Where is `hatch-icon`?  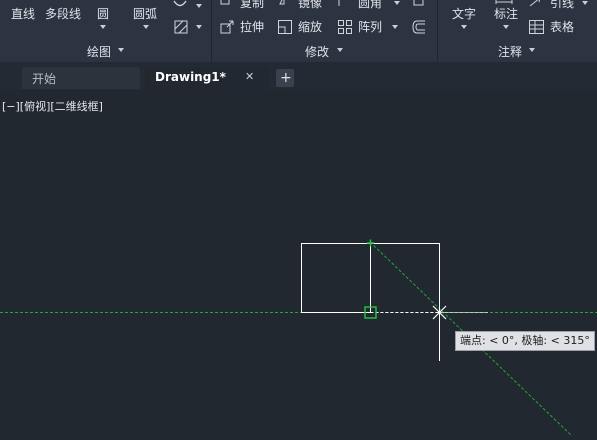 hatch-icon is located at coordinates (181, 27).